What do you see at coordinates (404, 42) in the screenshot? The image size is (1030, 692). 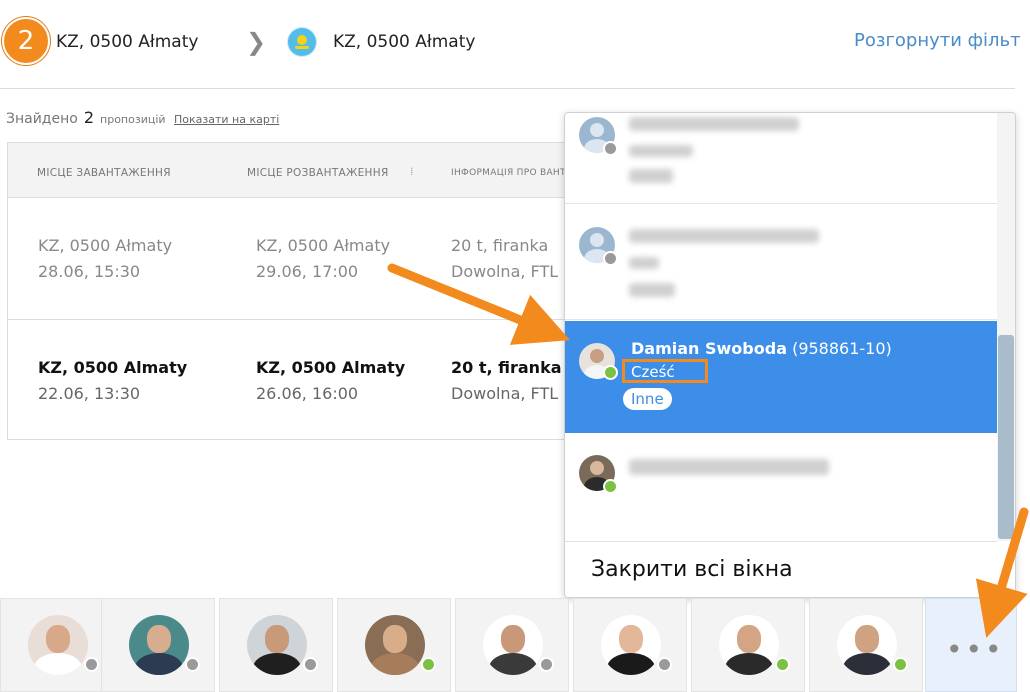 I see `route-destination: KZ, 0500 Ałmaty` at bounding box center [404, 42].